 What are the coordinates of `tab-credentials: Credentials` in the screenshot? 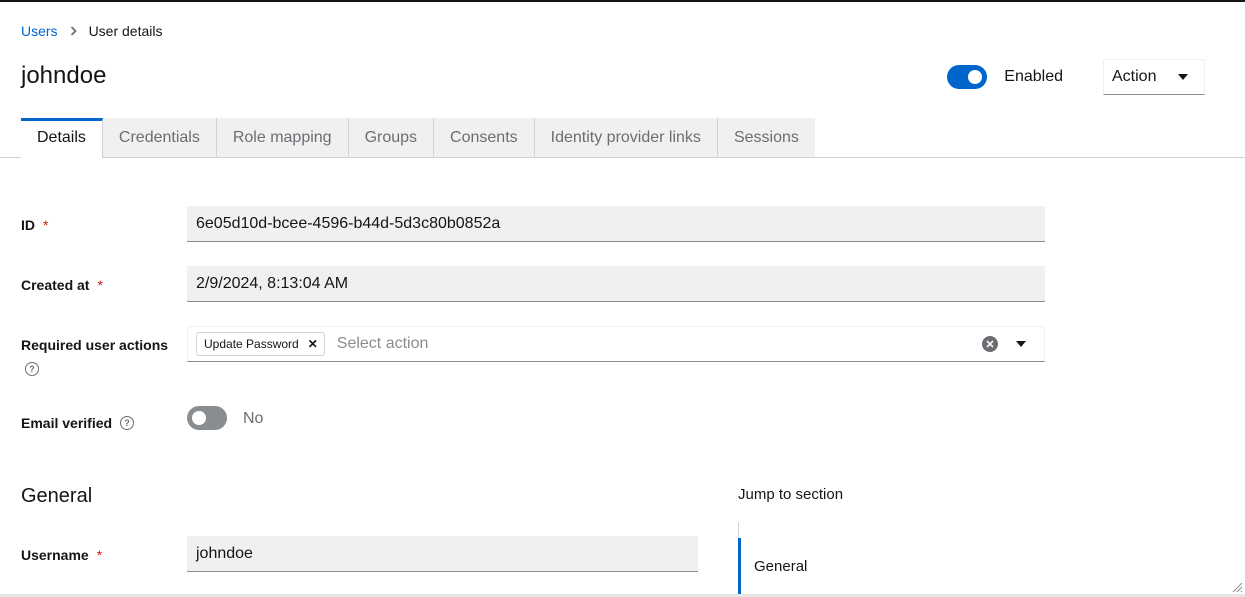 It's located at (159, 137).